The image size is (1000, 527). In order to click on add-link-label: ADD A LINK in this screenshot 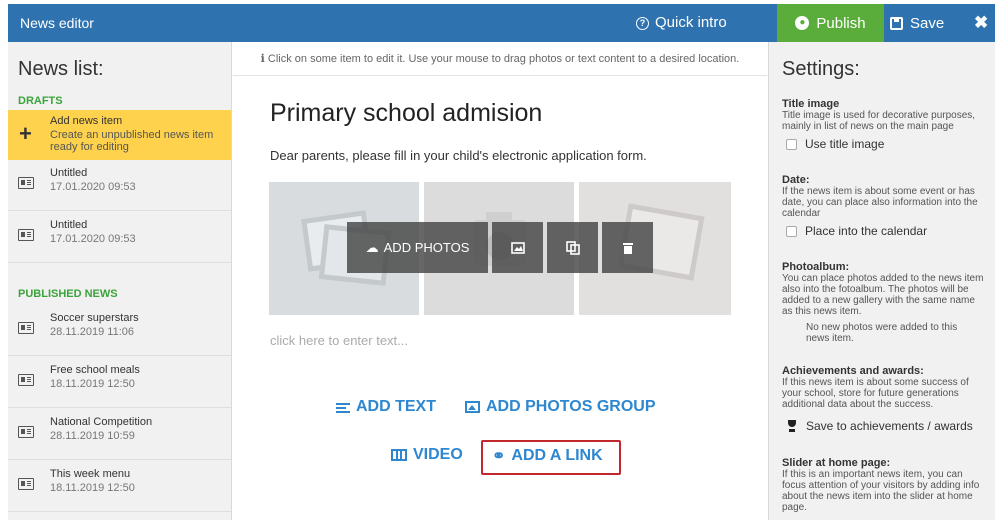, I will do `click(557, 455)`.